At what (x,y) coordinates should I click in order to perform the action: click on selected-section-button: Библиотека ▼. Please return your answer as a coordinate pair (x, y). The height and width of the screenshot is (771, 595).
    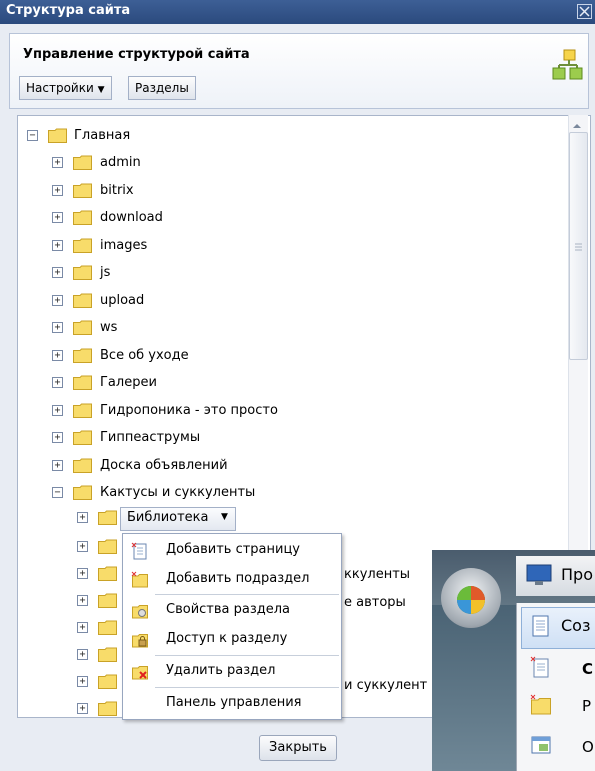
    Looking at the image, I should click on (178, 519).